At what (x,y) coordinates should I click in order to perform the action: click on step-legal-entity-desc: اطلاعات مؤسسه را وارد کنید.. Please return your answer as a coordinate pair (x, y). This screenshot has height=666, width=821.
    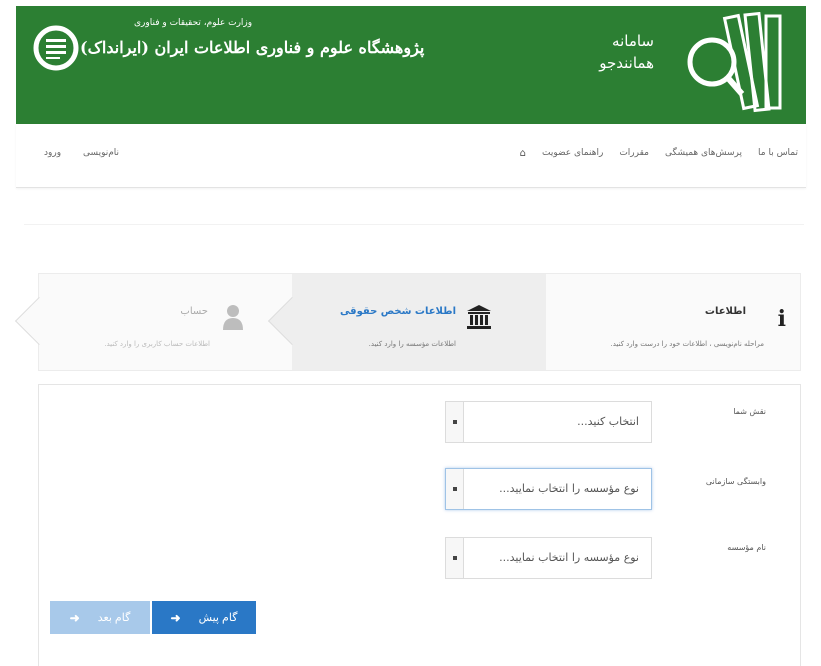
    Looking at the image, I should click on (412, 344).